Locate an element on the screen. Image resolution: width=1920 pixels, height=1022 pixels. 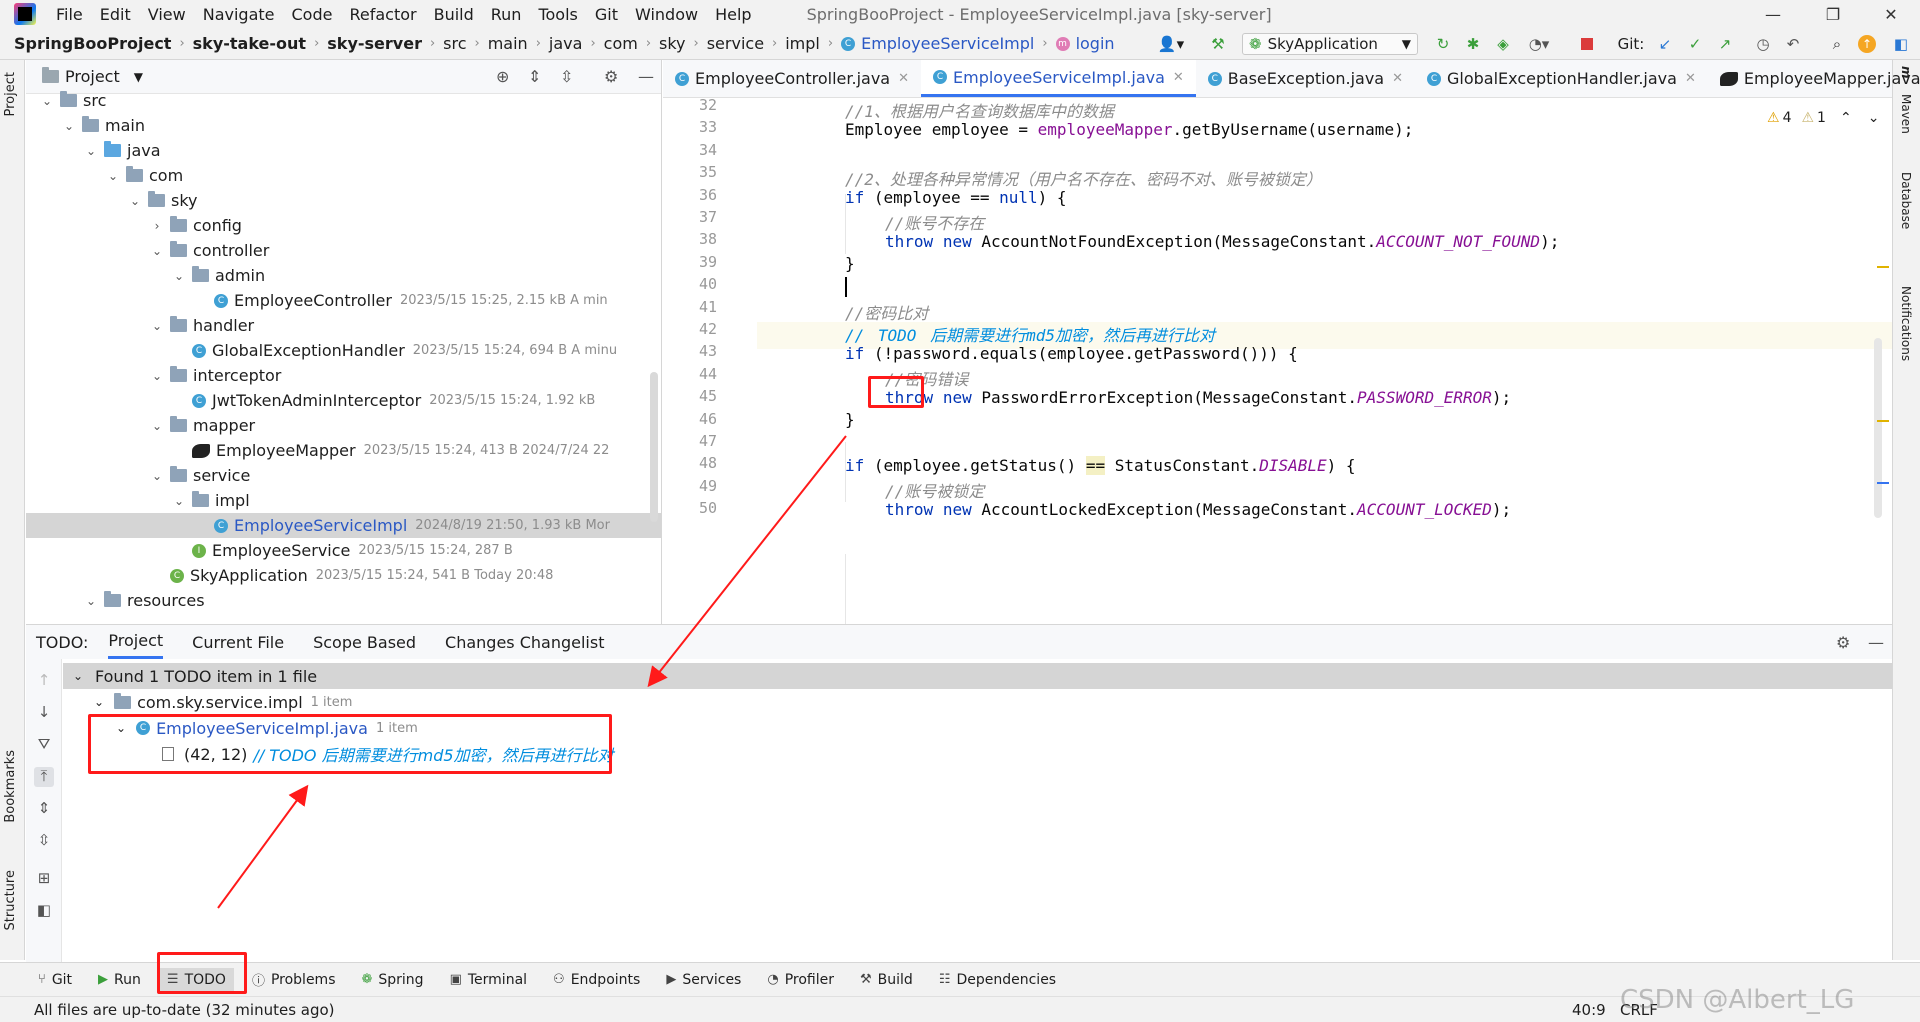
arrow-to-todo-list is located at coordinates (747, 561).